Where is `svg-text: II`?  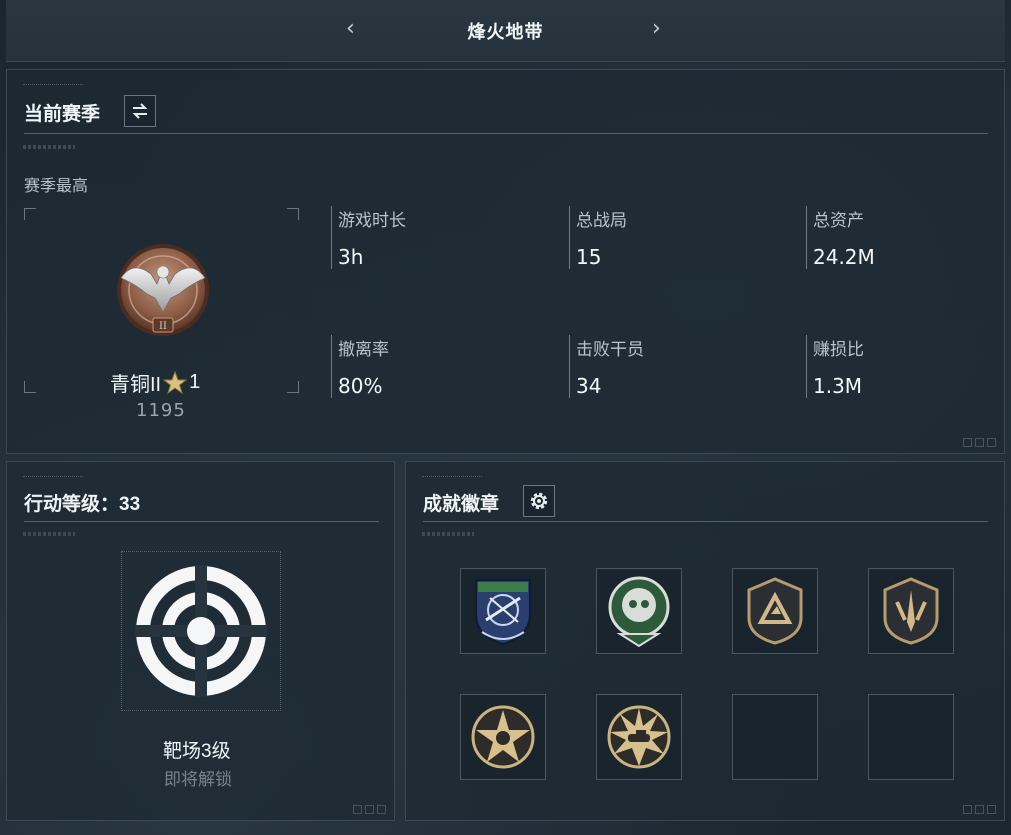 svg-text: II is located at coordinates (163, 326).